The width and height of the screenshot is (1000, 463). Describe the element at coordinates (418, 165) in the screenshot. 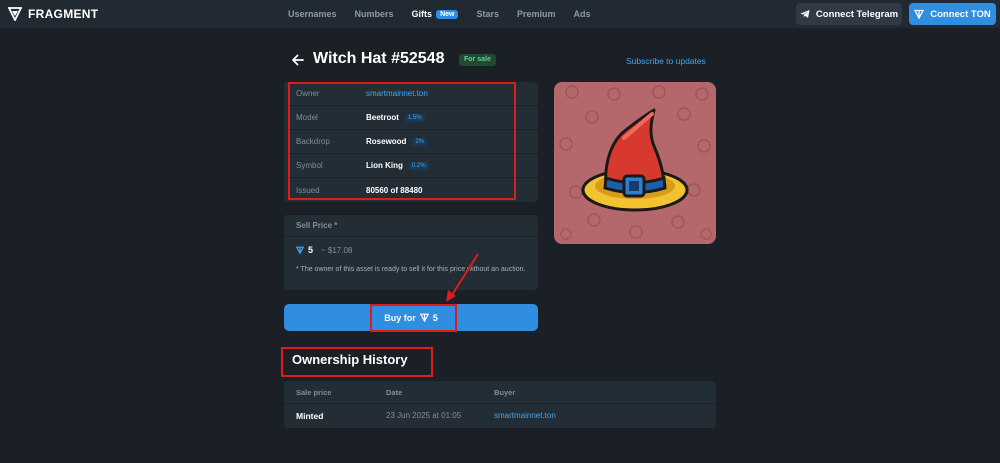

I see `symbol-rarity-badge: 0.2%` at that location.